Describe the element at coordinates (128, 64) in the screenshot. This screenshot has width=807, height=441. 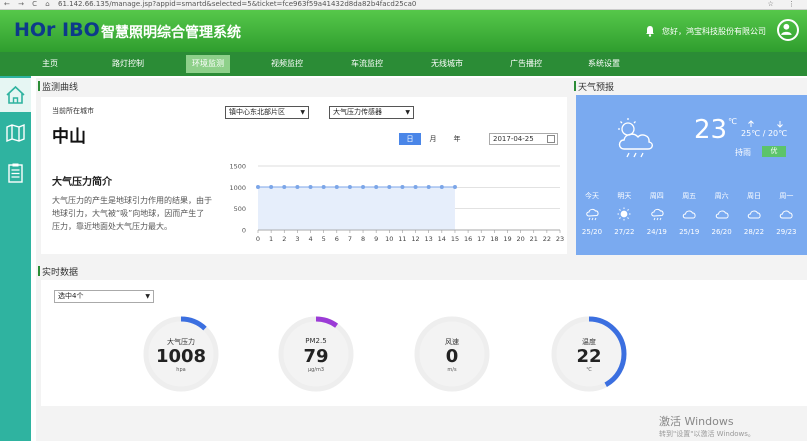
I see `nav-item-streetlight: 路灯控制` at that location.